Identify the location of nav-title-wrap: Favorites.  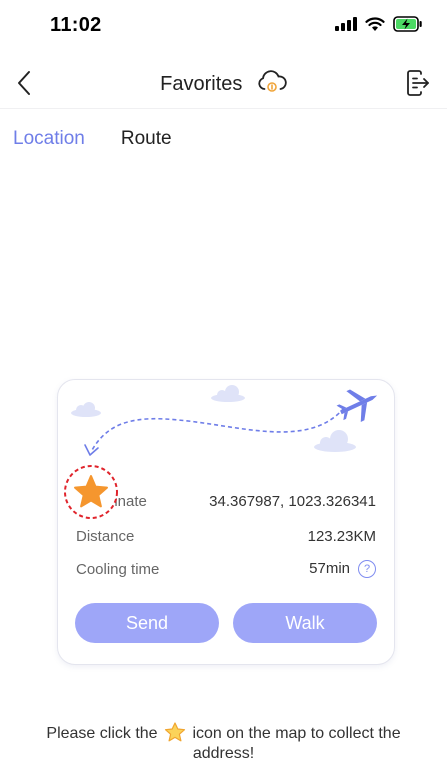
(223, 84).